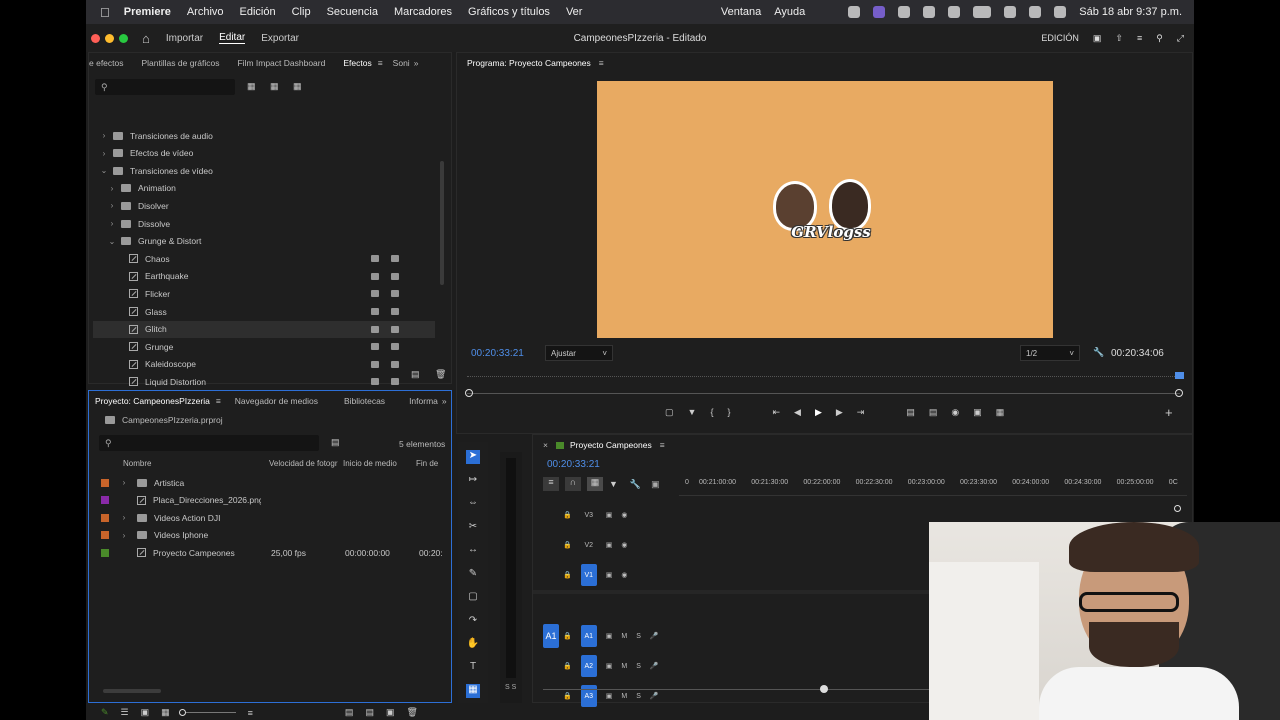 Image resolution: width=1280 pixels, height=720 pixels. I want to click on trash-icon: 🗑, so click(440, 374).